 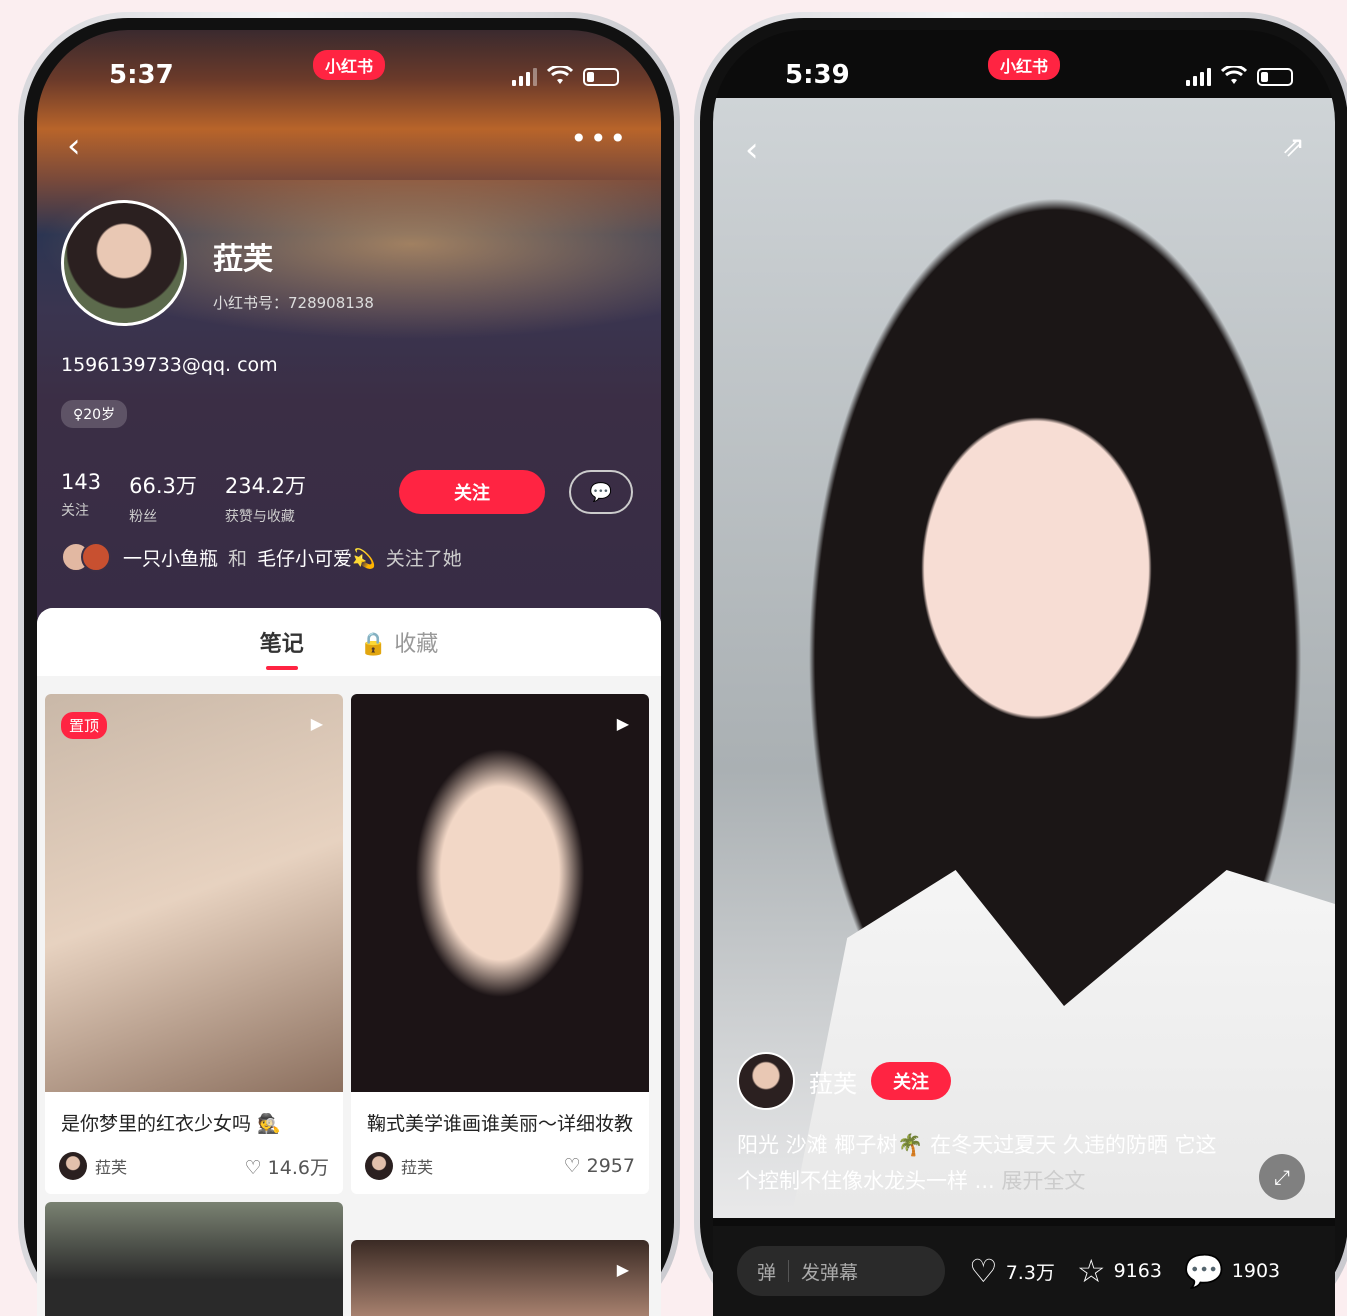 I want to click on danmu-input: 弹 发弹幕, so click(x=841, y=1271).